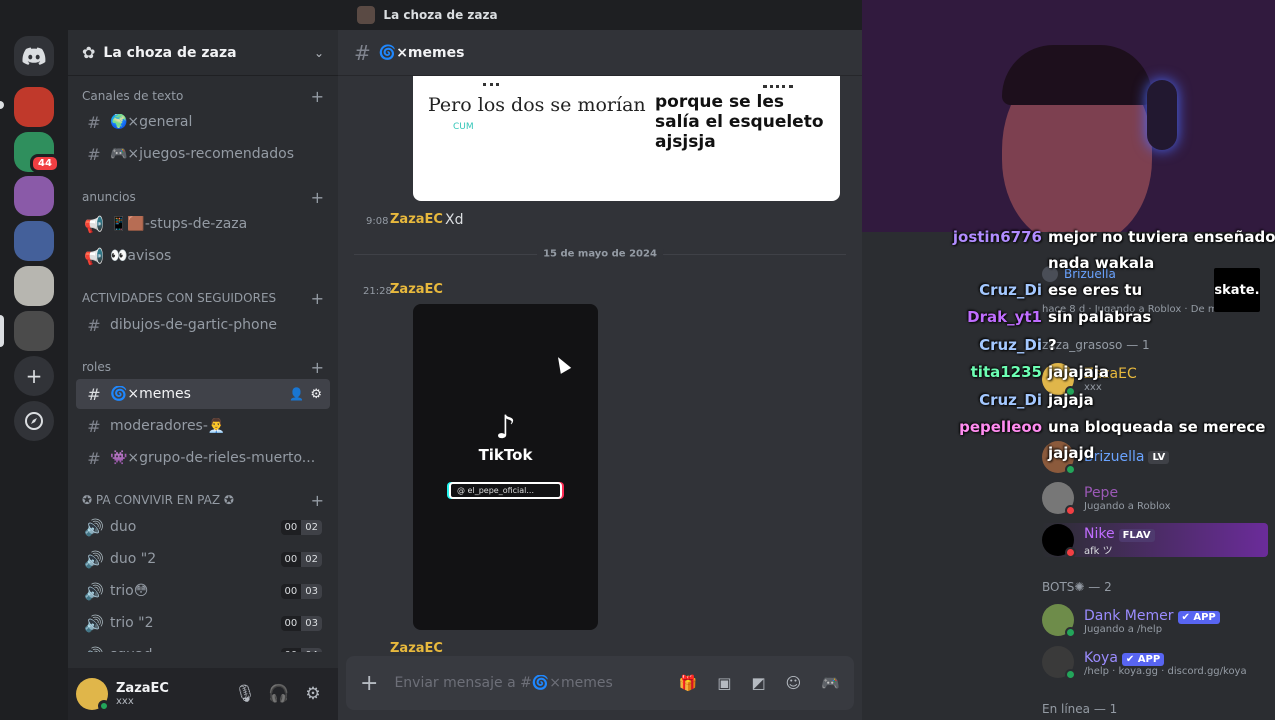 The width and height of the screenshot is (1275, 720). I want to click on server-rail: 44 +, so click(34, 375).